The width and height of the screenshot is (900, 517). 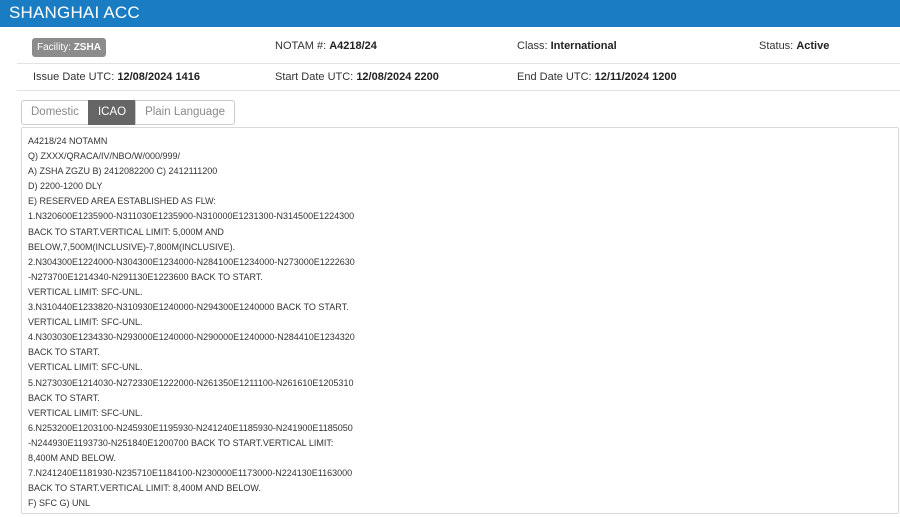 I want to click on start-date-value: 12/08/2024 2200, so click(x=397, y=77).